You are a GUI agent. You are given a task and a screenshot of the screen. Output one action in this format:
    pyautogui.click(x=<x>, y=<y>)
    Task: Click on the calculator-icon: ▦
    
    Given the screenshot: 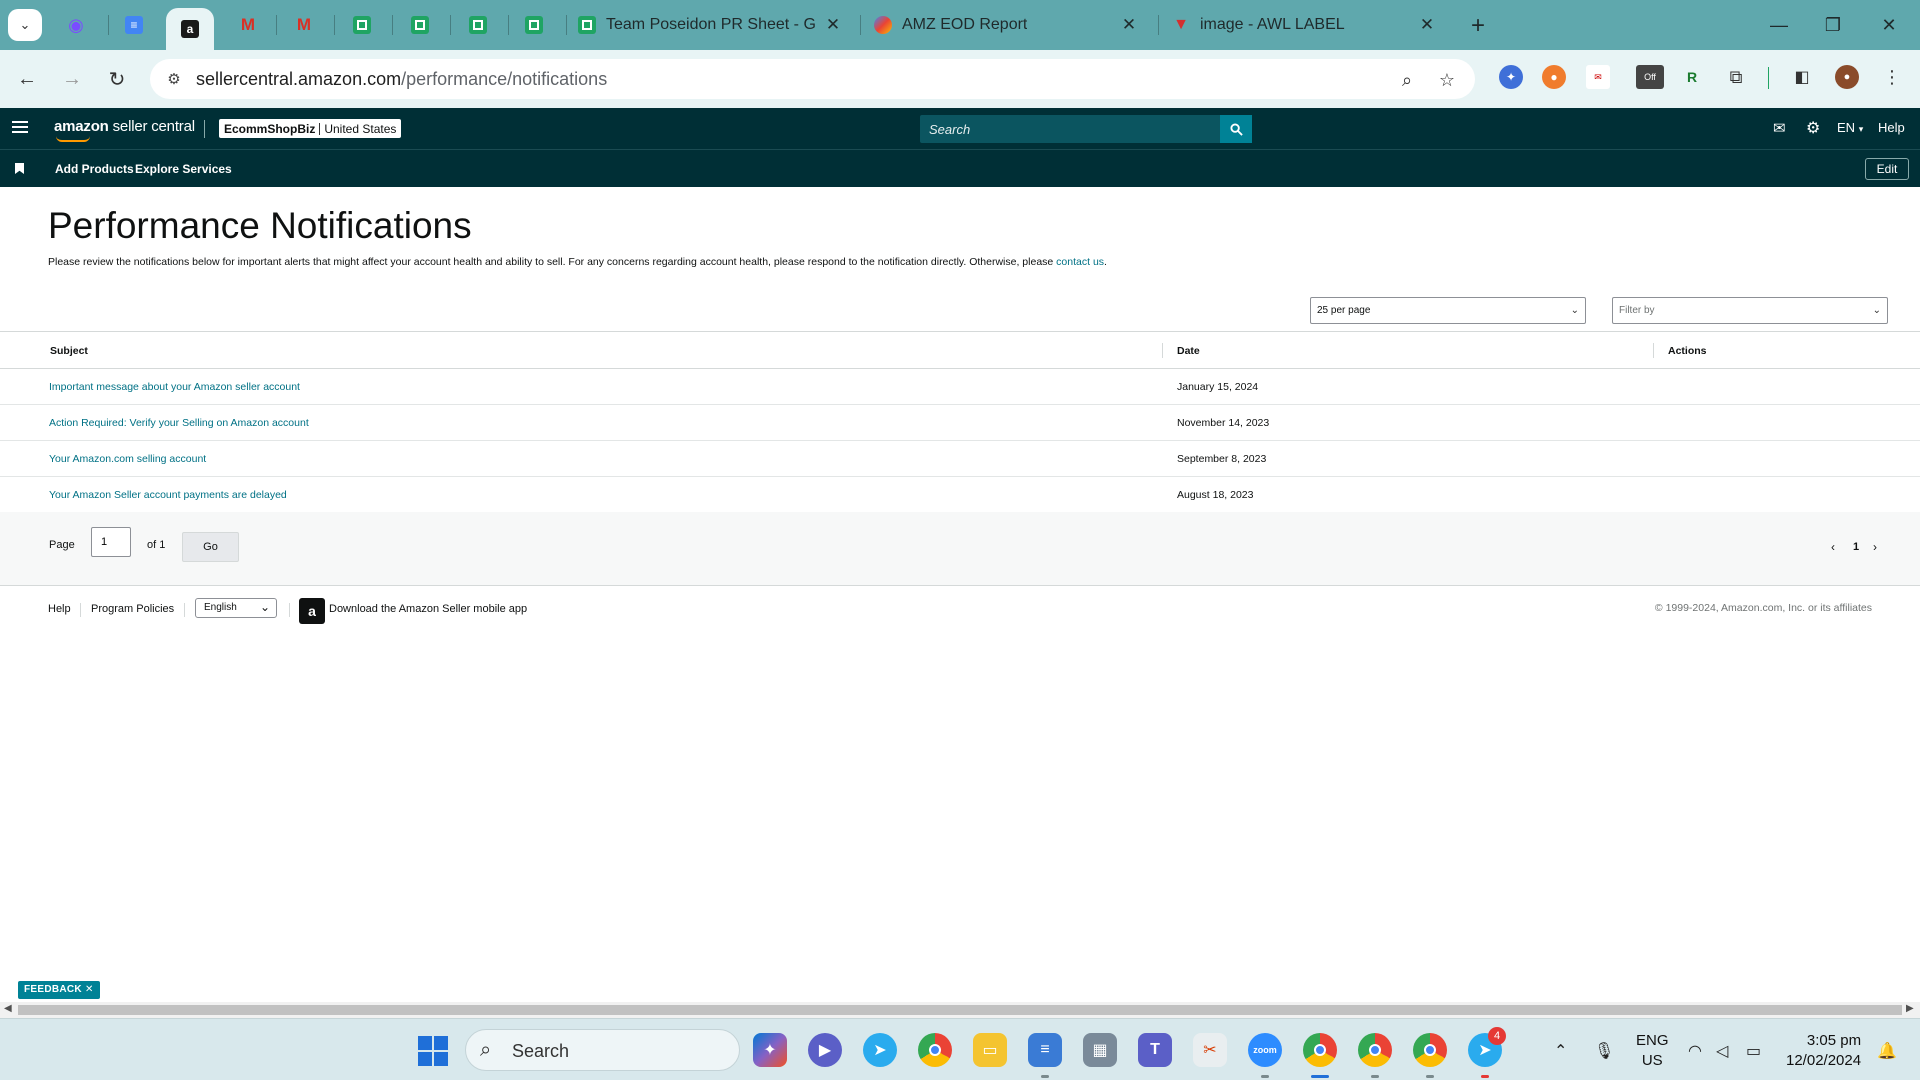 What is the action you would take?
    pyautogui.click(x=1100, y=1050)
    